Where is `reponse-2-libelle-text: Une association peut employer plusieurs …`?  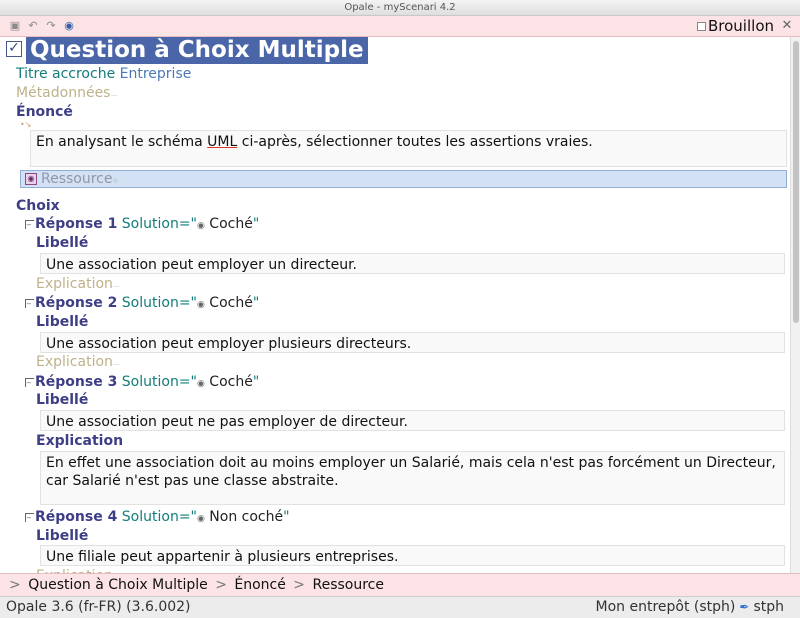
reponse-2-libelle-text: Une association peut employer plusieurs … is located at coordinates (412, 342).